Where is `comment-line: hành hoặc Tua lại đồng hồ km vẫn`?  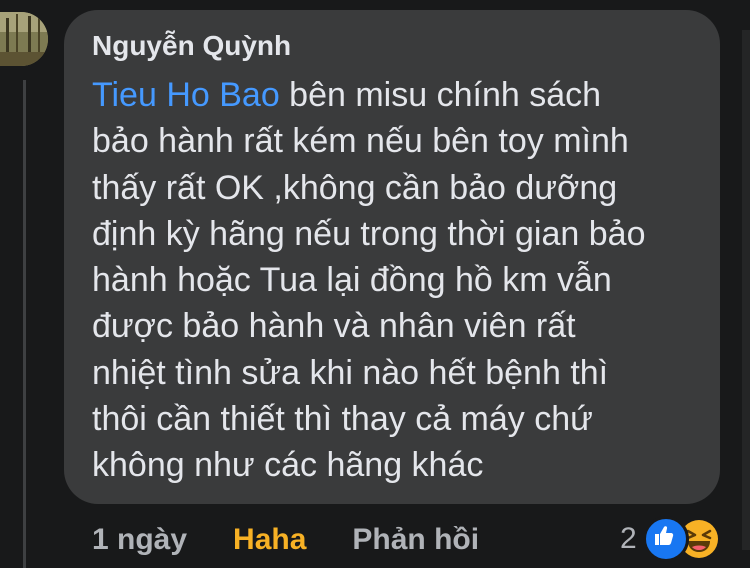 comment-line: hành hoặc Tua lại đồng hồ km vẫn is located at coordinates (352, 280).